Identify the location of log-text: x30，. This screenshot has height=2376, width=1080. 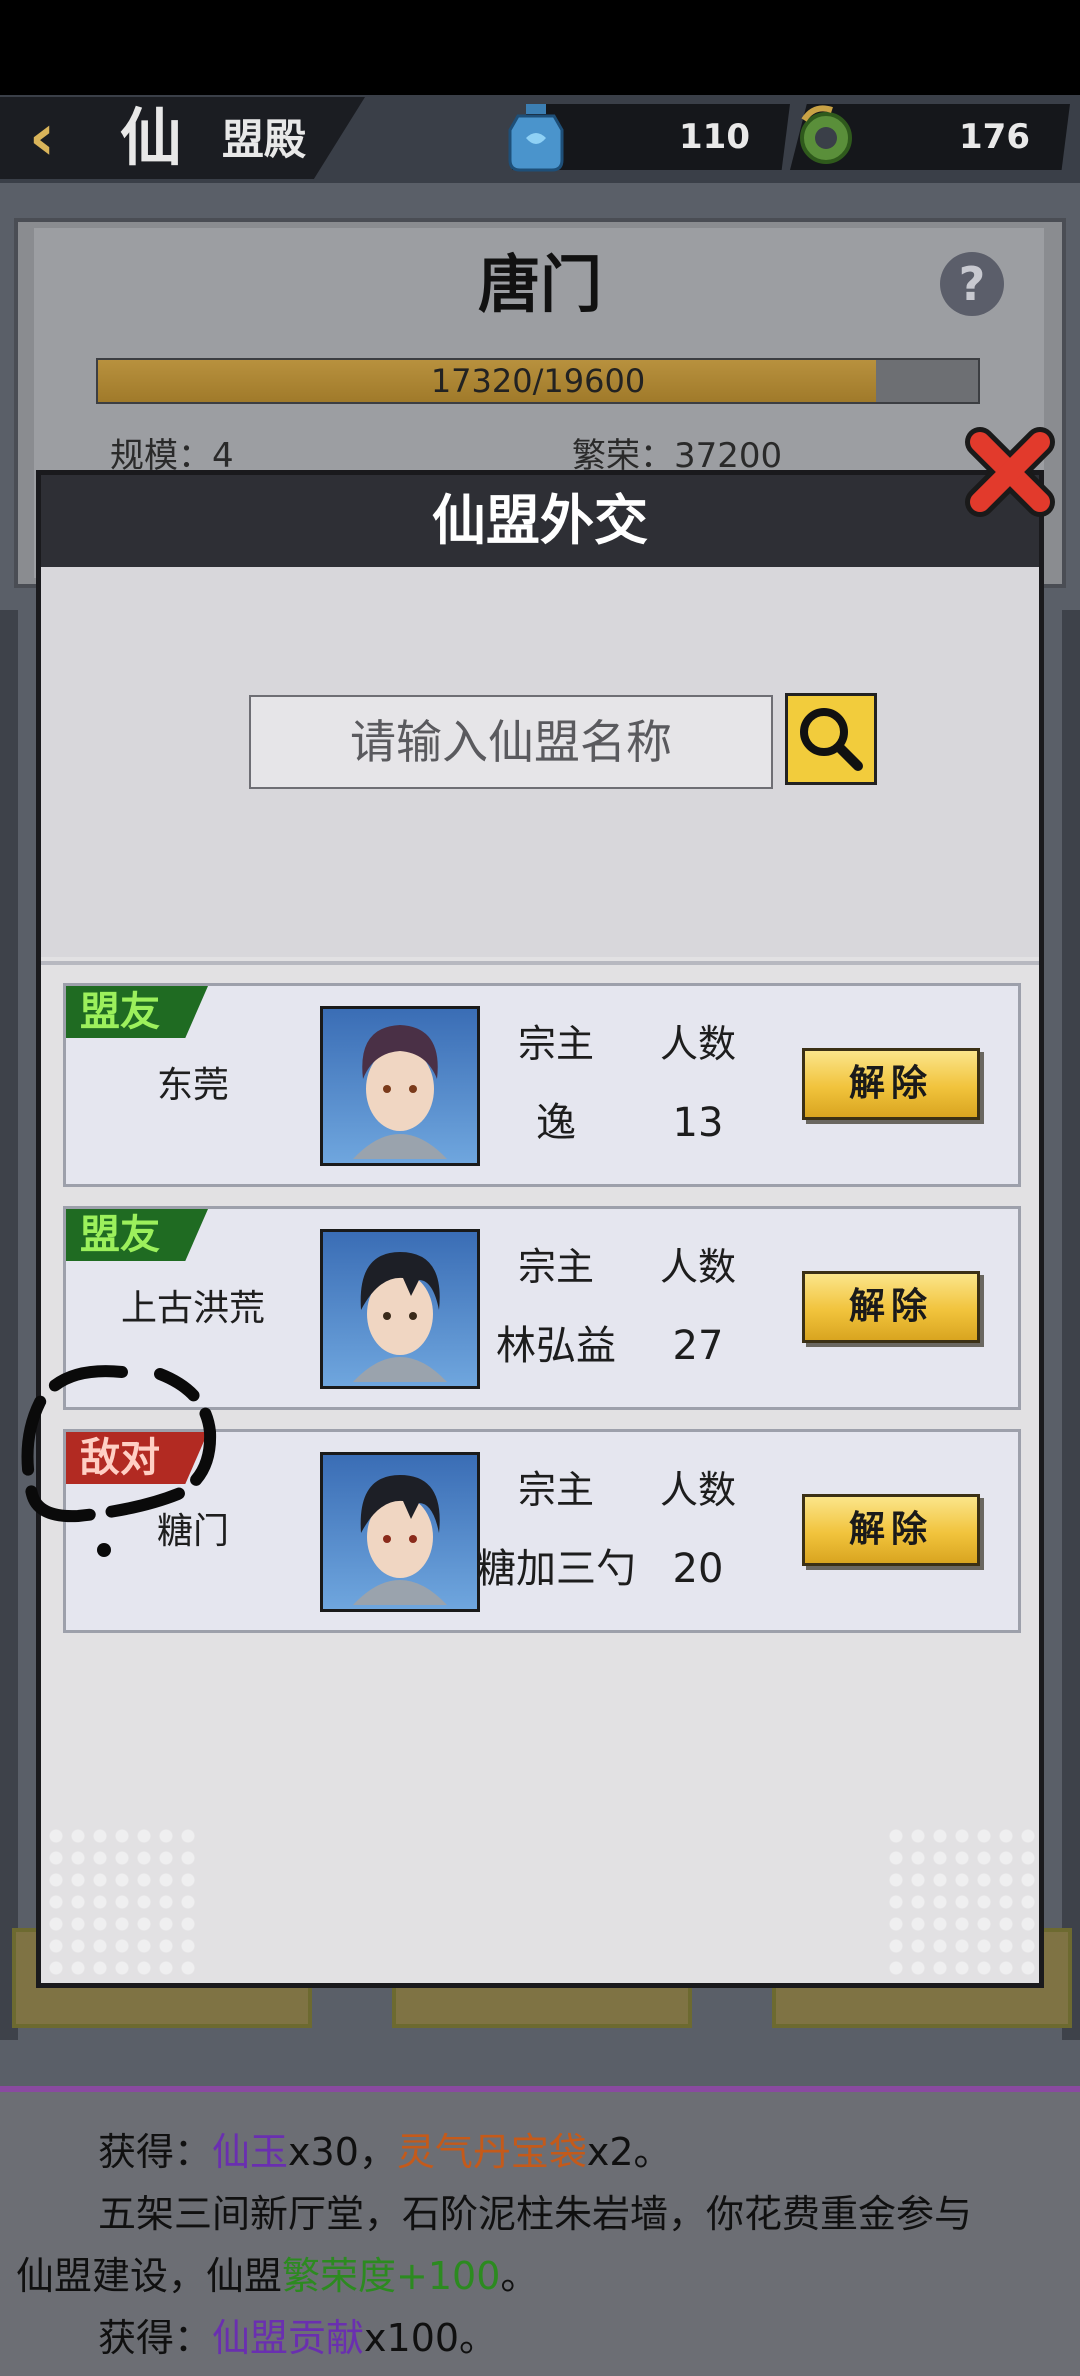
(342, 2152).